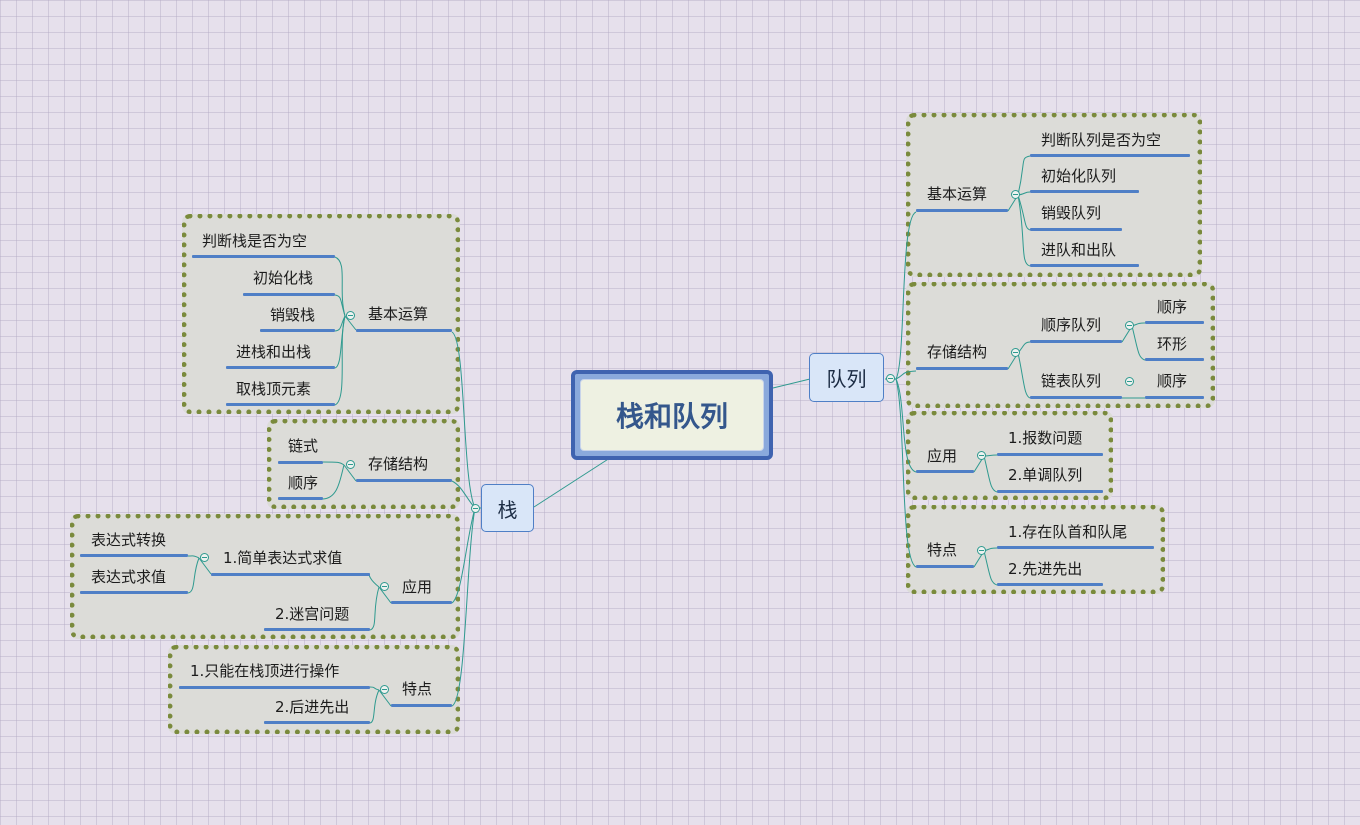 The width and height of the screenshot is (1360, 825). I want to click on queue-sequential-item-2: 环形, so click(1172, 344).